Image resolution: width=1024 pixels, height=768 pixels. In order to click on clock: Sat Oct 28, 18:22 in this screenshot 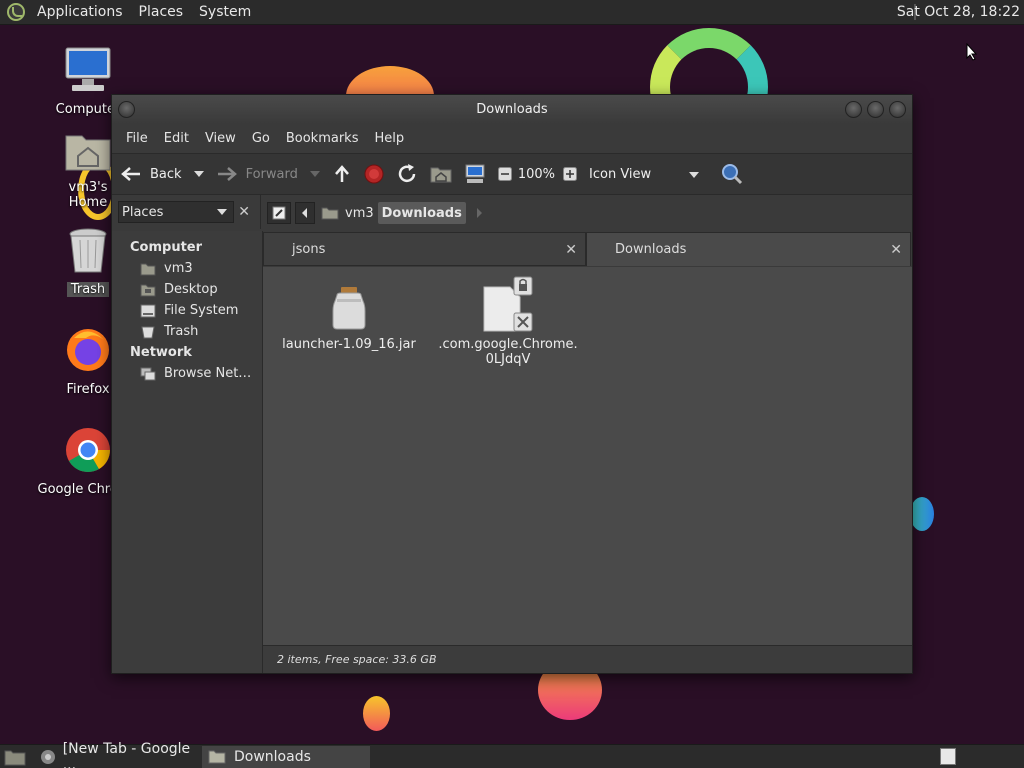, I will do `click(958, 12)`.